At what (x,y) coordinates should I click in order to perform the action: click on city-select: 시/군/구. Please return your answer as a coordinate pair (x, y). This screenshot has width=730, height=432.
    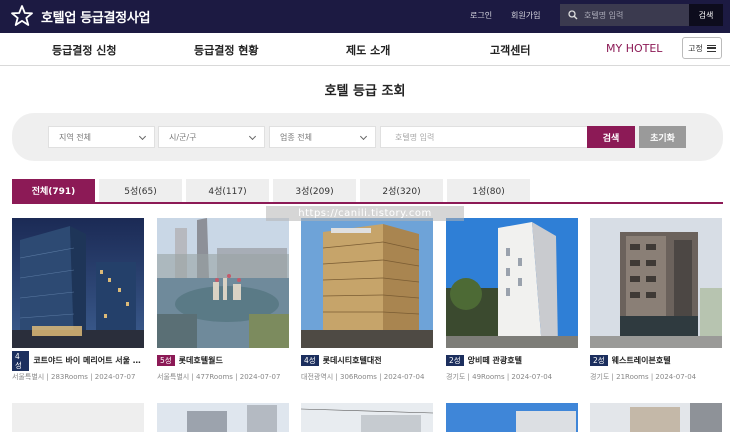
    Looking at the image, I should click on (211, 137).